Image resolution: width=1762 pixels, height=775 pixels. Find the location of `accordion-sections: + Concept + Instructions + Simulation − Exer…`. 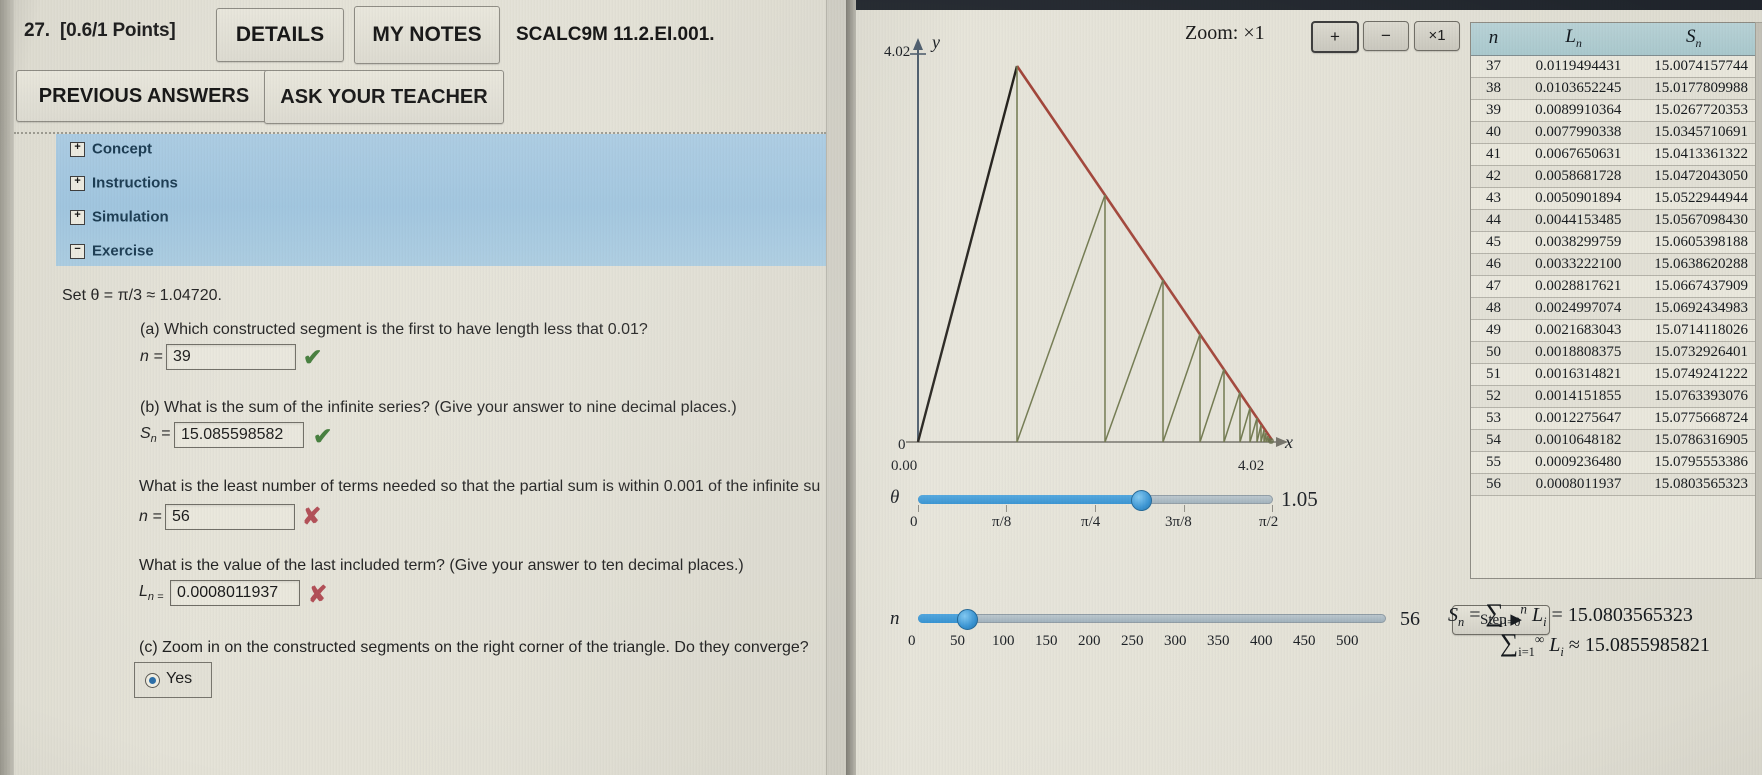

accordion-sections: + Concept + Instructions + Simulation − Exer… is located at coordinates (441, 200).